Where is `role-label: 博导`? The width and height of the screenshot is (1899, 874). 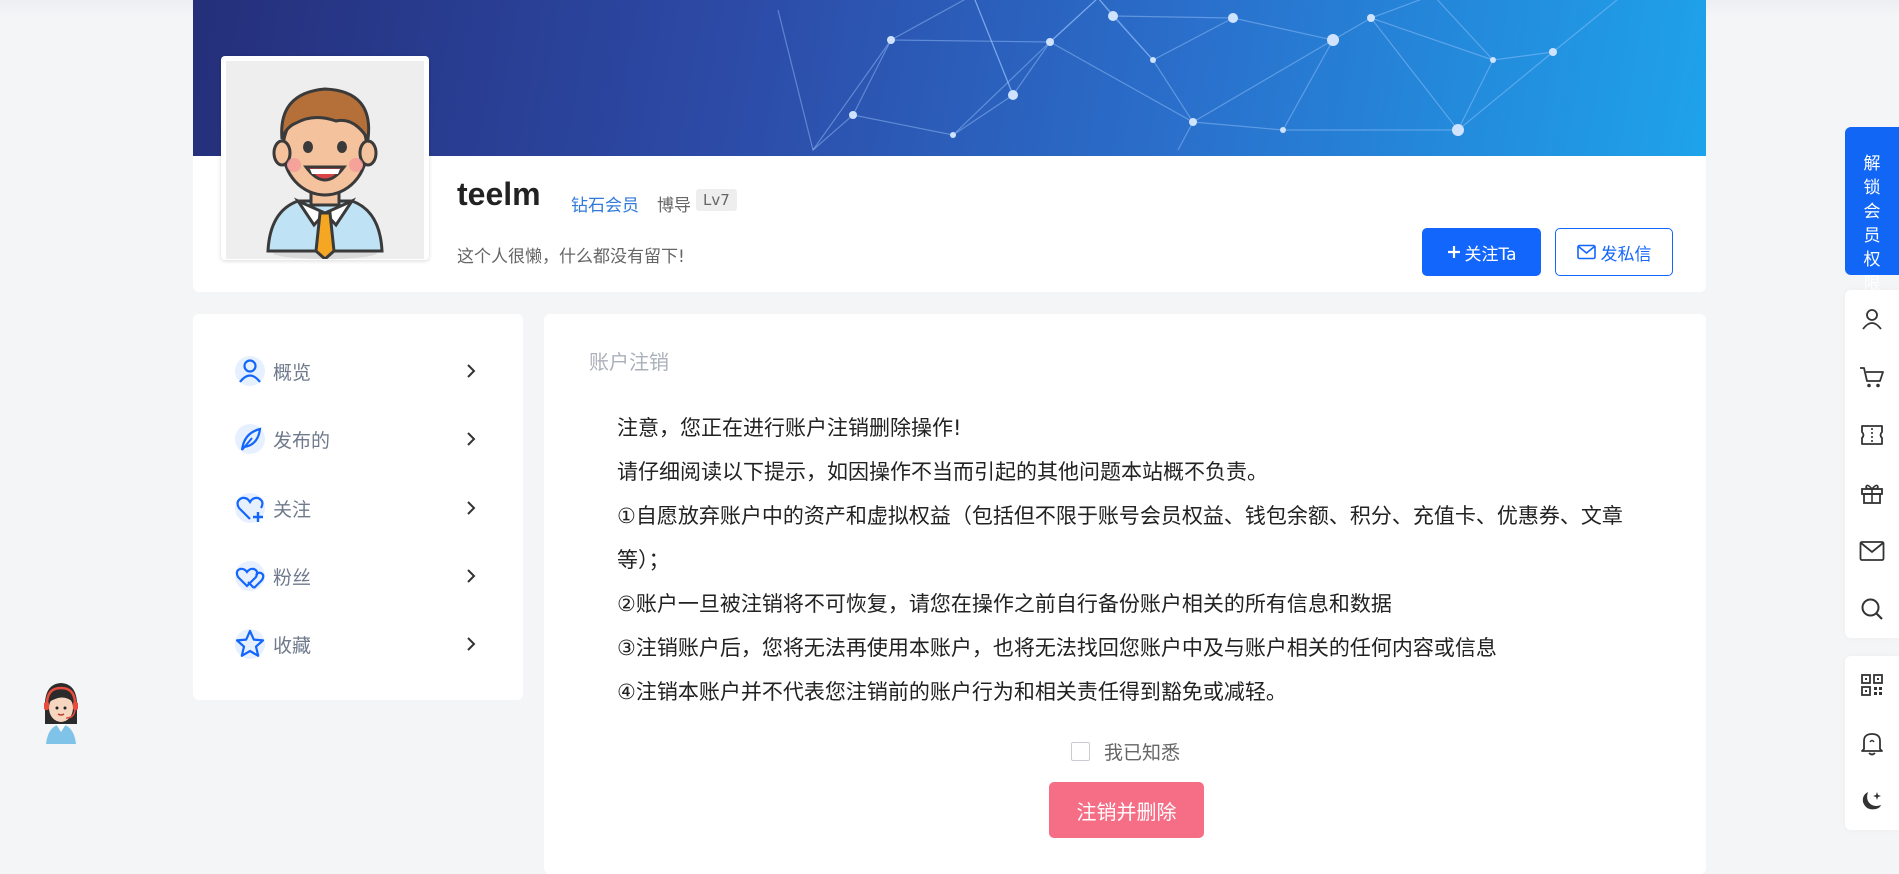 role-label: 博导 is located at coordinates (674, 206).